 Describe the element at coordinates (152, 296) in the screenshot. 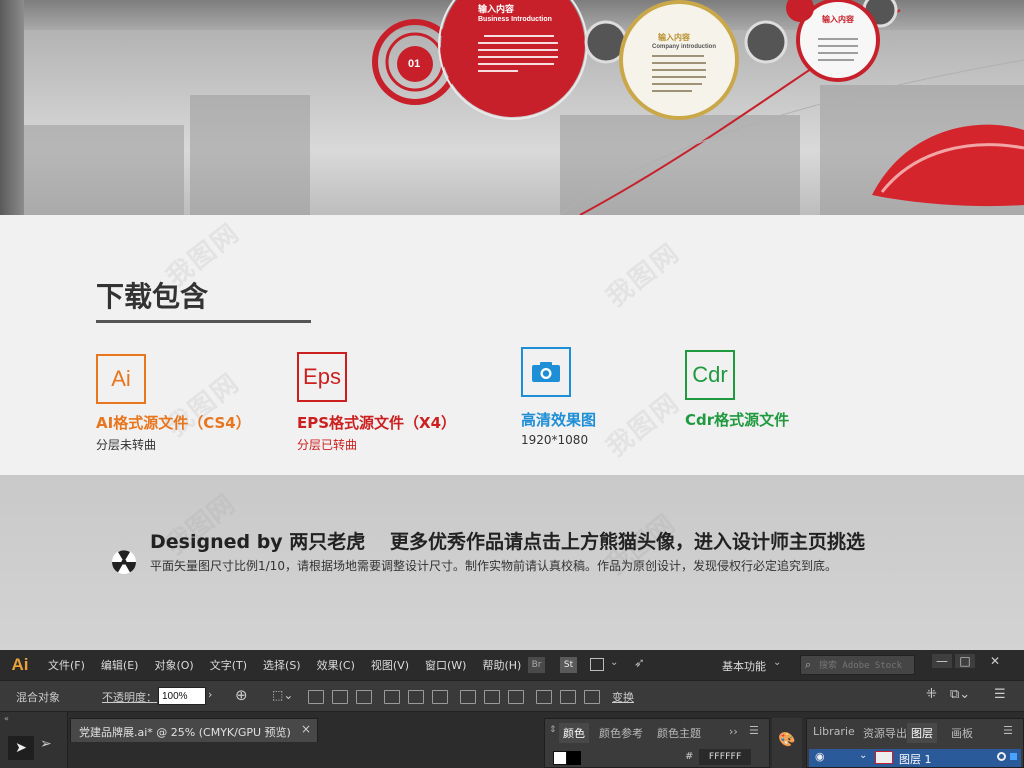

I see `section-title: 下载包含` at that location.